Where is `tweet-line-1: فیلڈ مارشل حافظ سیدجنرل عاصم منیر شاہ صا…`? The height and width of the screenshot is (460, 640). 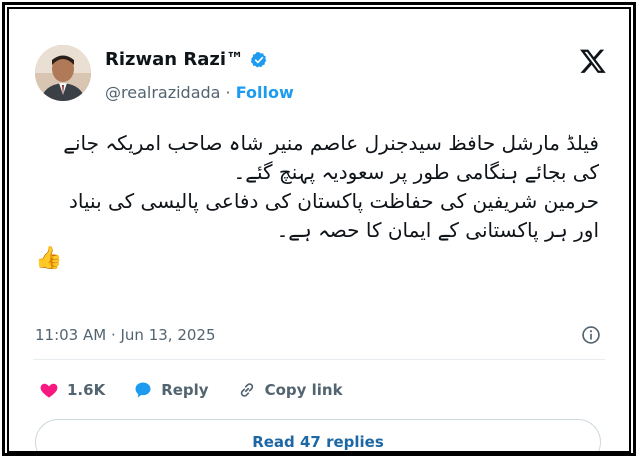
tweet-line-1: فیلڈ مارشل حافظ سیدجنرل عاصم منیر شاہ صا… is located at coordinates (331, 143).